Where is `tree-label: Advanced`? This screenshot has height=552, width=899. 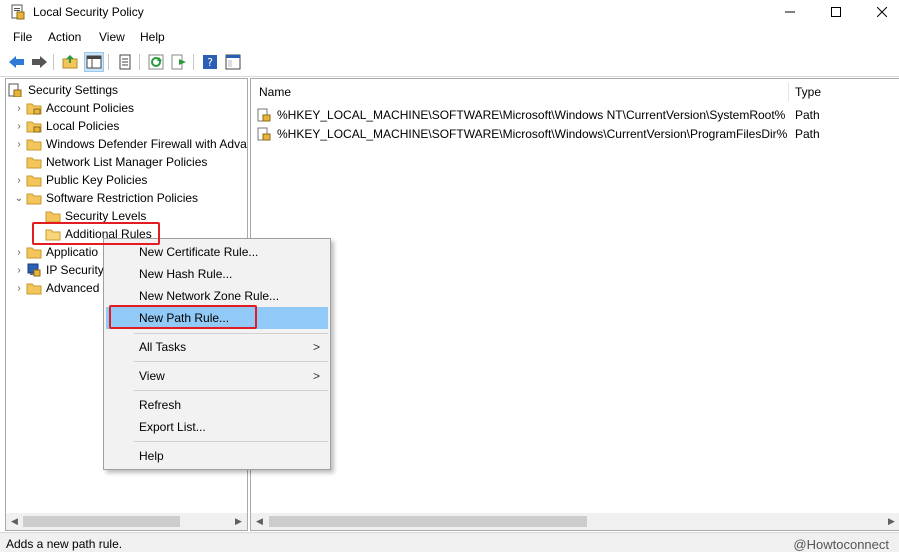
tree-label: Advanced is located at coordinates (73, 288).